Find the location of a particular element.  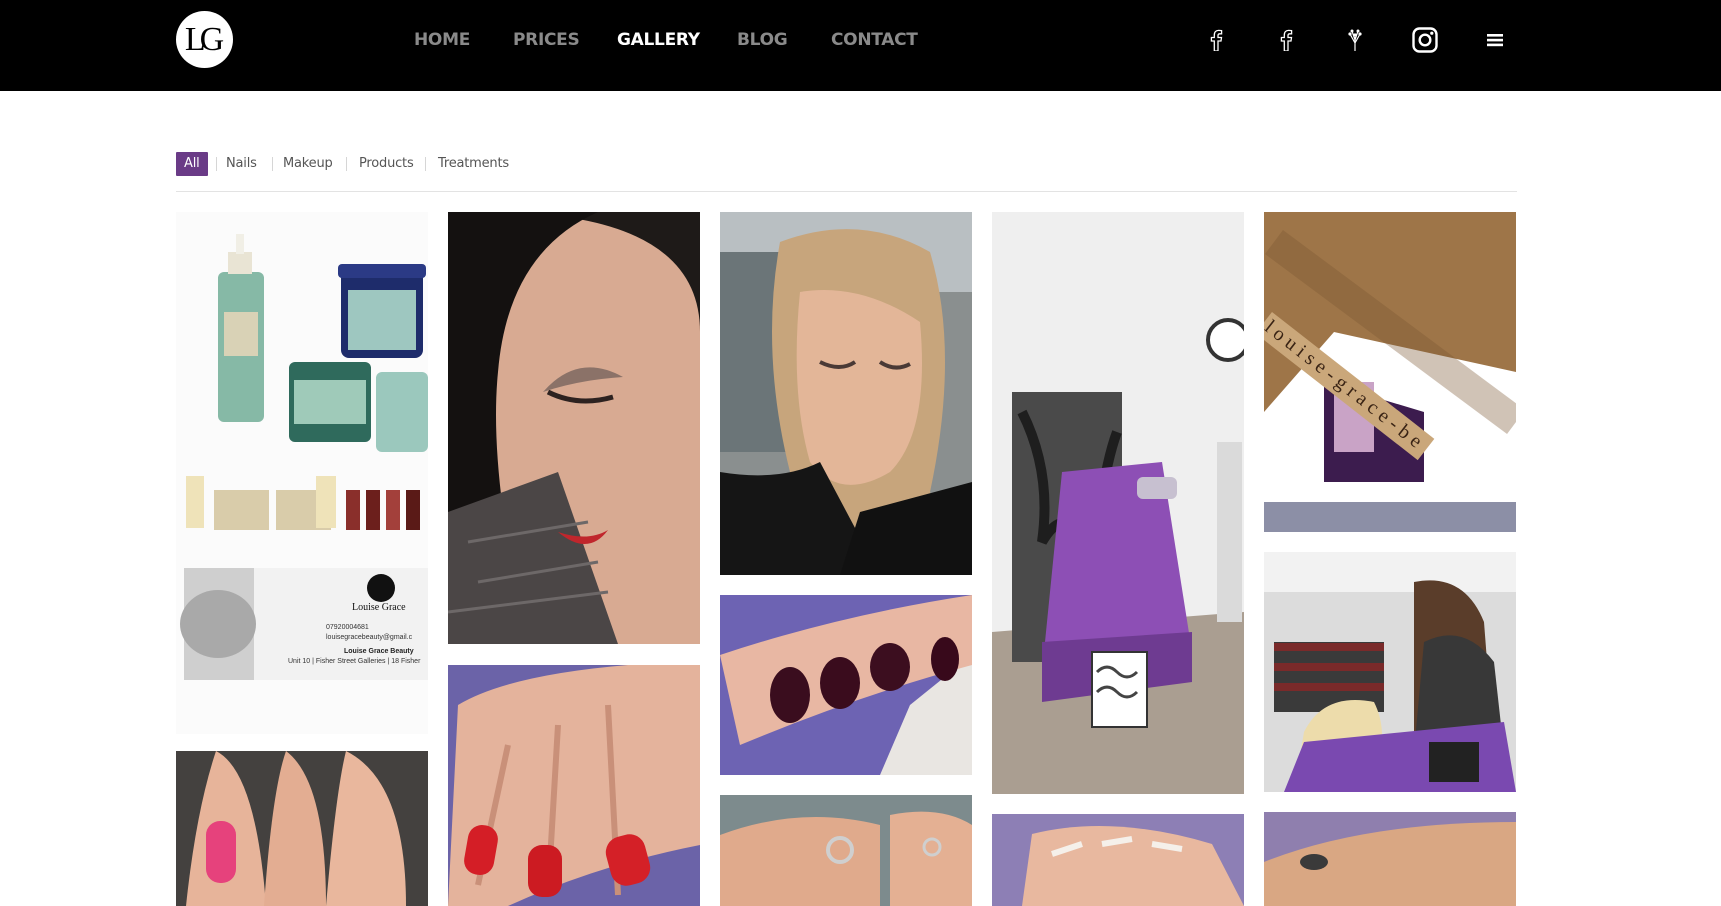

nav-blog: BLOG is located at coordinates (762, 40).